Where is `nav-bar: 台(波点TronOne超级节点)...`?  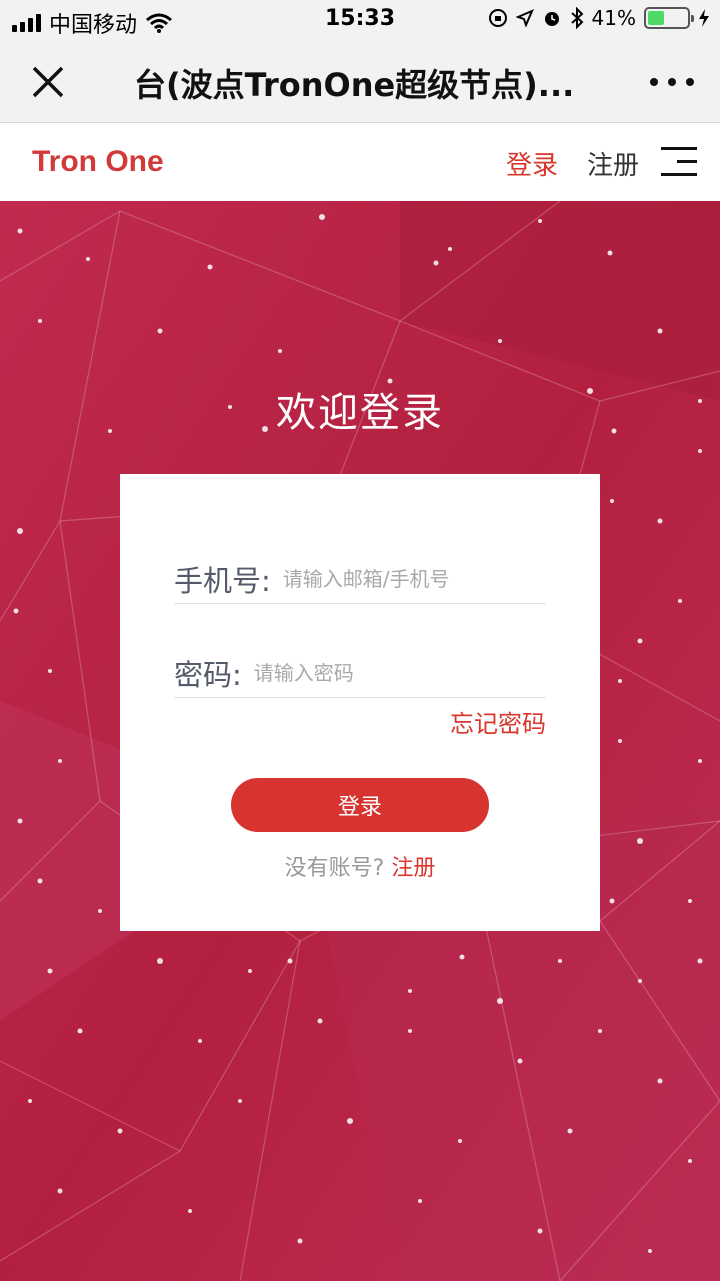
nav-bar: 台(波点TronOne超级节点)... is located at coordinates (360, 81).